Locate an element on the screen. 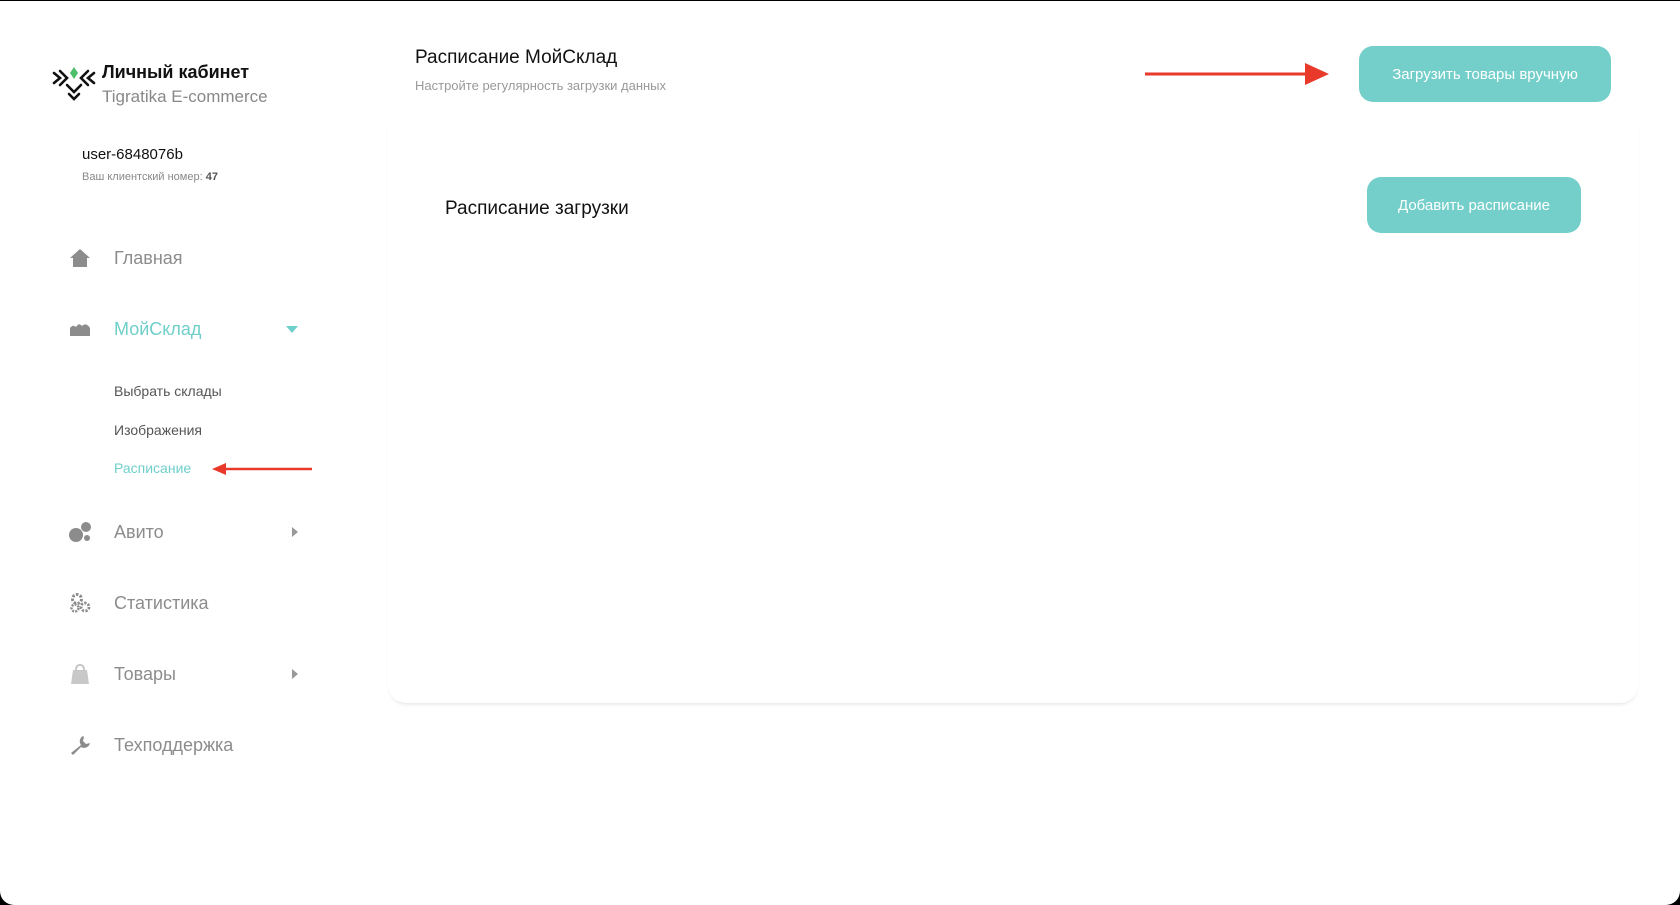 The height and width of the screenshot is (905, 1680). client-number: Ваш клиентский номер: 47 is located at coordinates (150, 177).